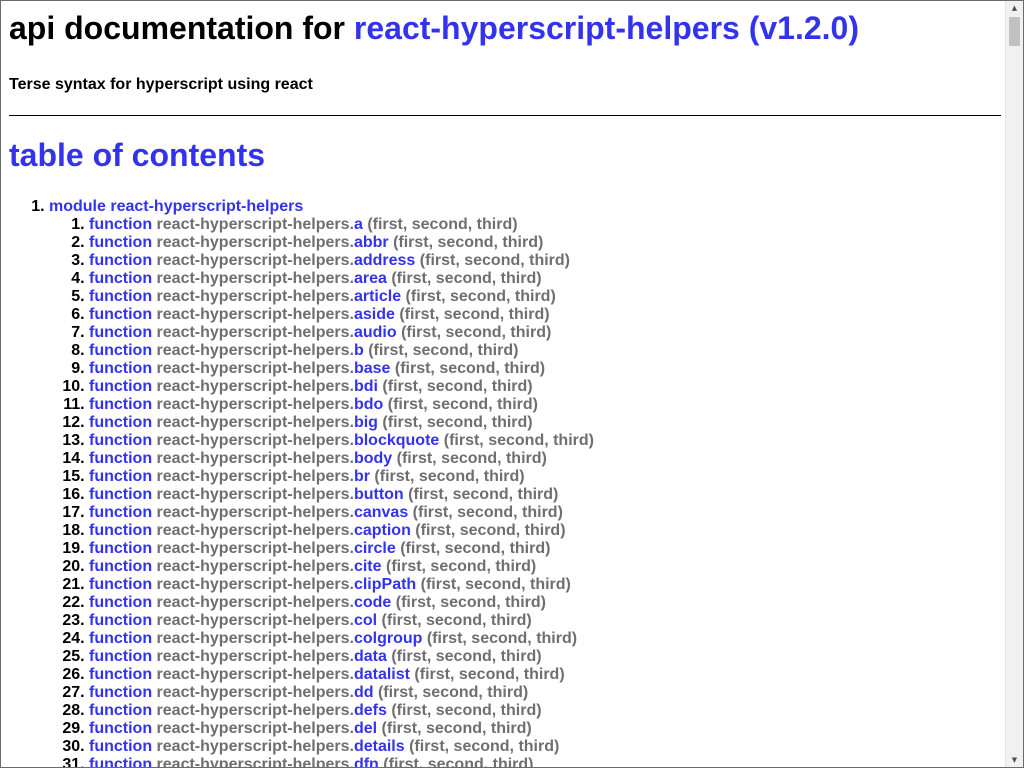  I want to click on function-name-link: clipPath, so click(385, 584).